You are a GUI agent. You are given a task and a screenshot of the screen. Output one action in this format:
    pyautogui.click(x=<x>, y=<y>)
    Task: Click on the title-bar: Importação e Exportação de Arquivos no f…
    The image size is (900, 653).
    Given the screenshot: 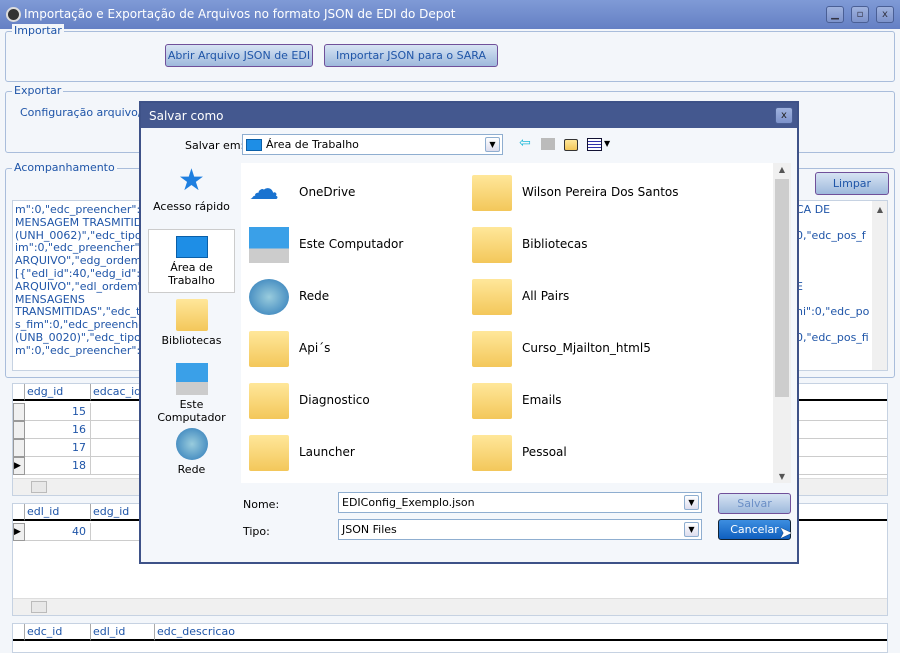 What is the action you would take?
    pyautogui.click(x=450, y=14)
    